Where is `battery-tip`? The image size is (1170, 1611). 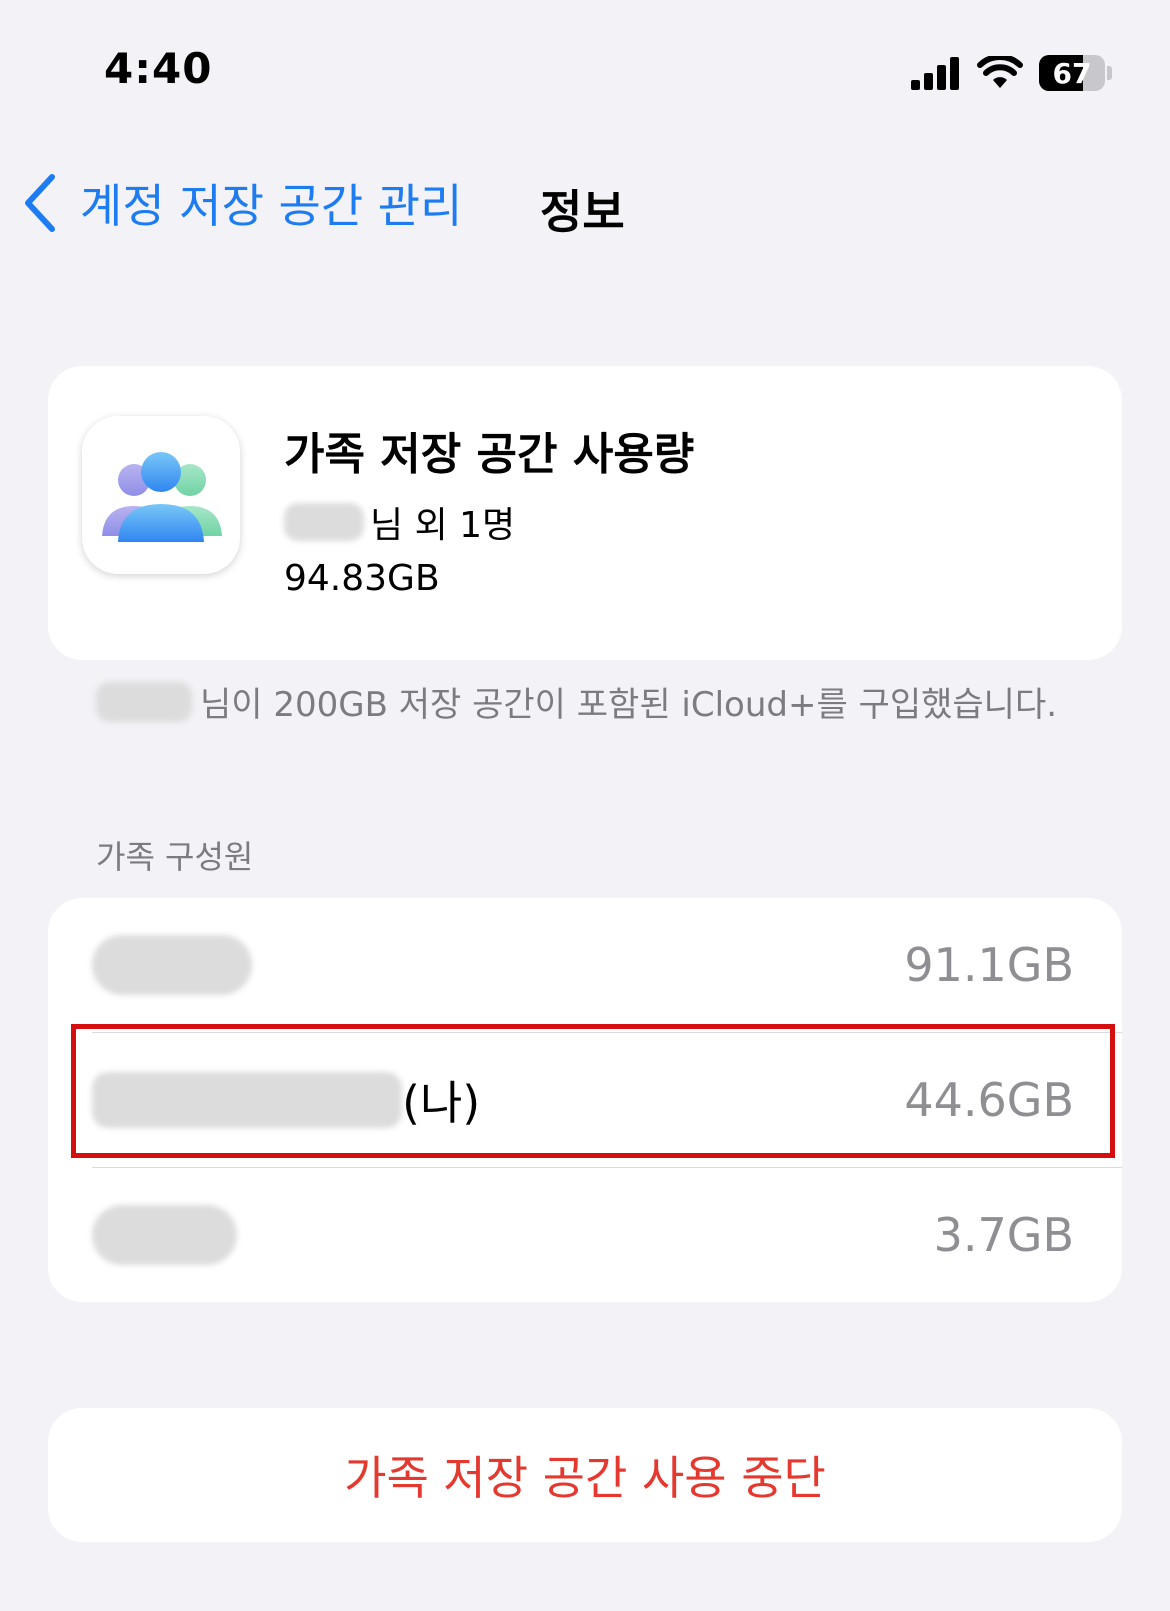 battery-tip is located at coordinates (1109, 73).